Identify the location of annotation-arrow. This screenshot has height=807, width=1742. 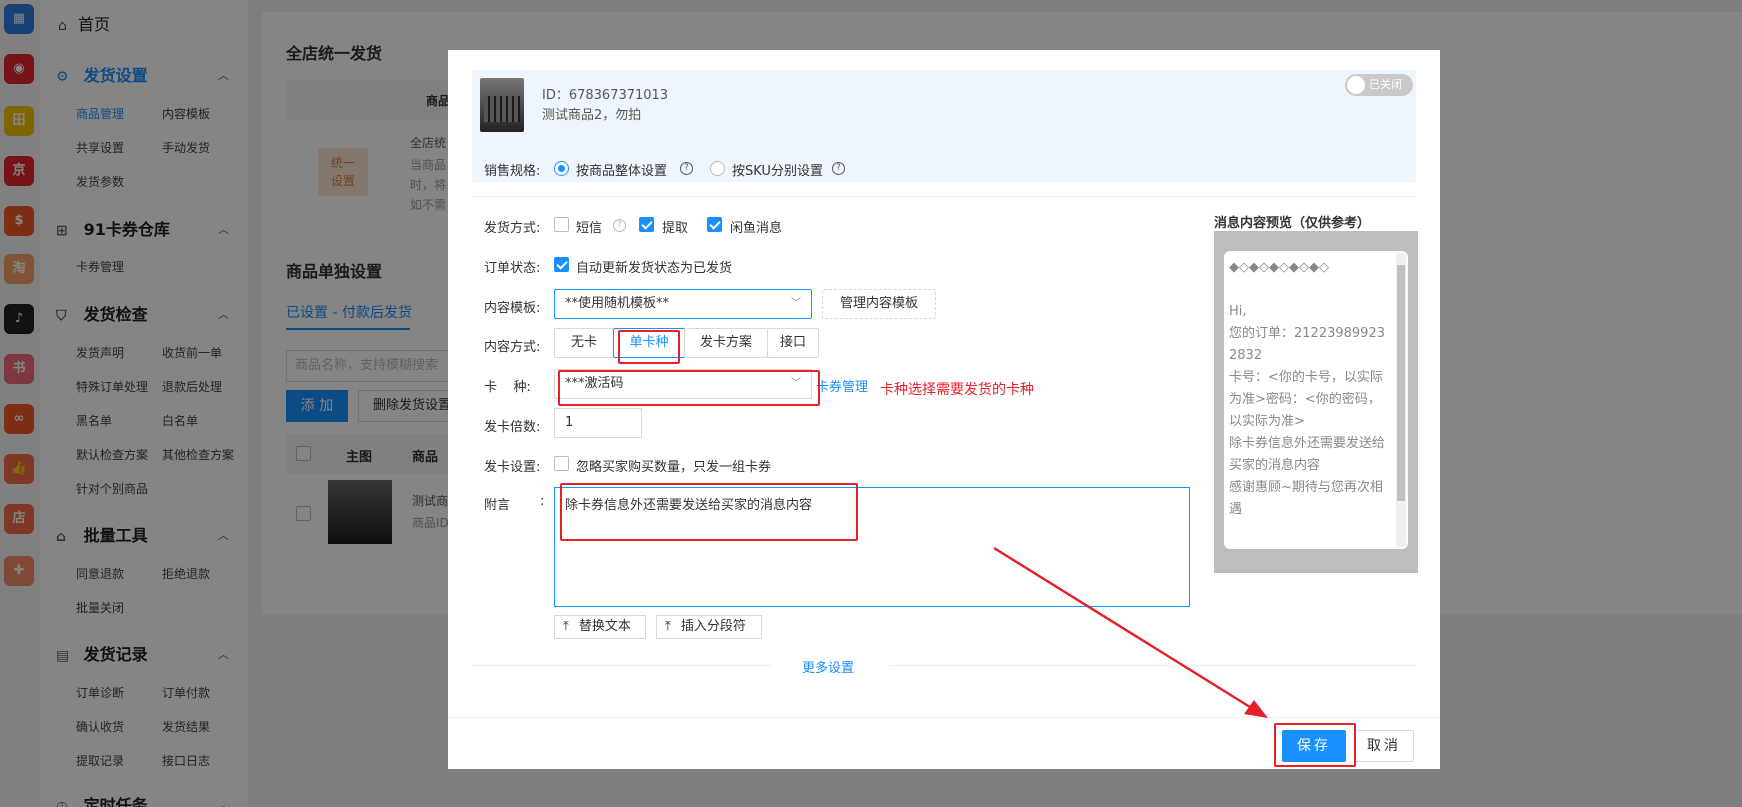
(1130, 632).